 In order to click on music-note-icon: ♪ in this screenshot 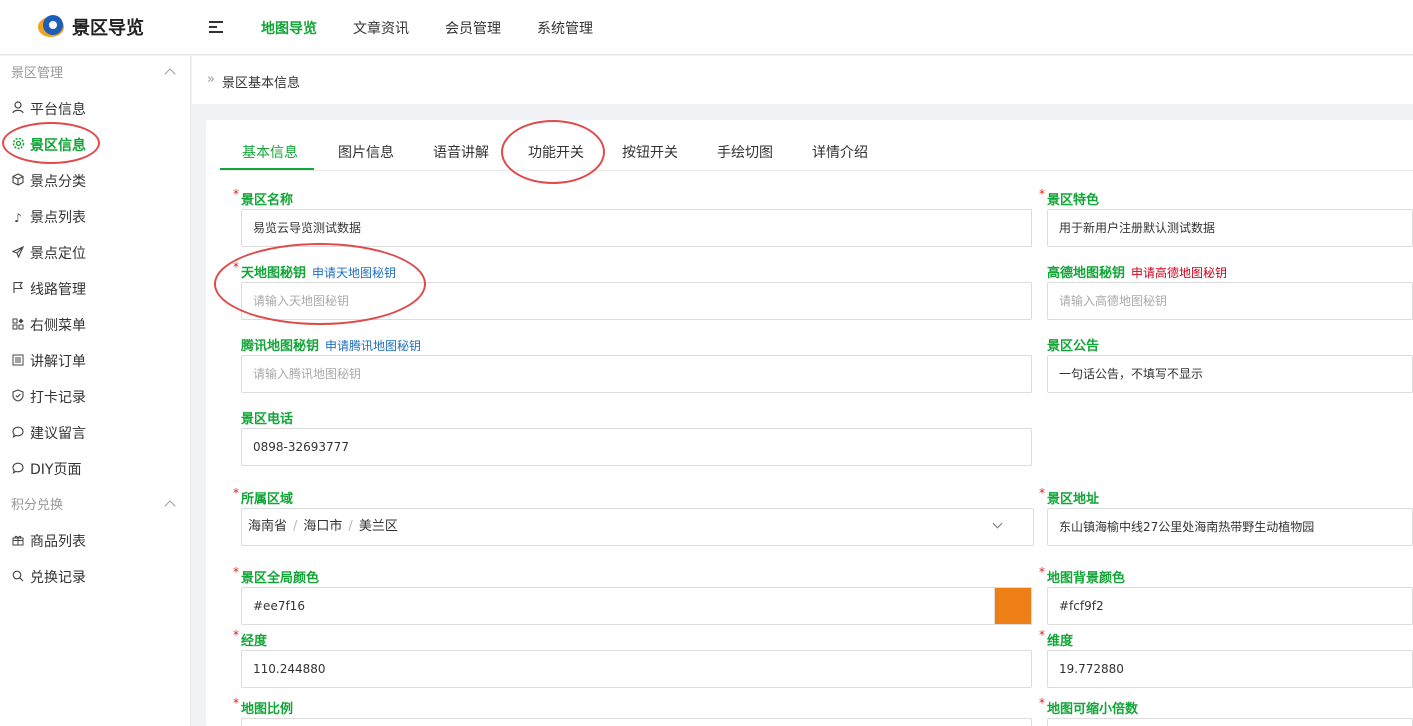, I will do `click(18, 218)`.